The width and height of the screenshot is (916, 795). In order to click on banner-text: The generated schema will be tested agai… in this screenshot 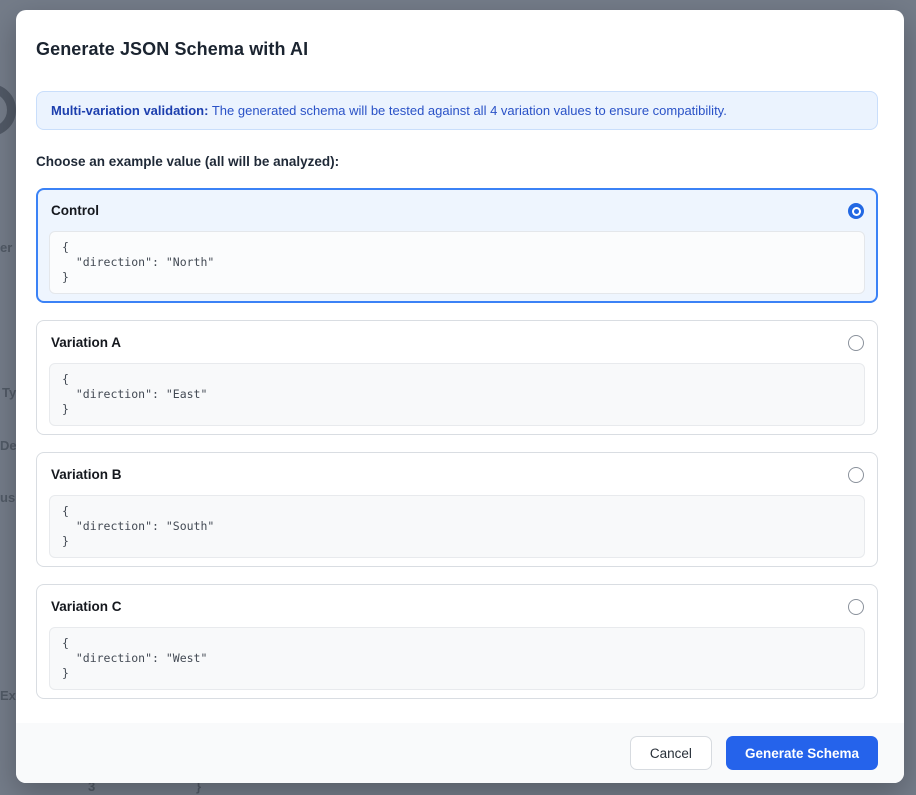, I will do `click(467, 110)`.